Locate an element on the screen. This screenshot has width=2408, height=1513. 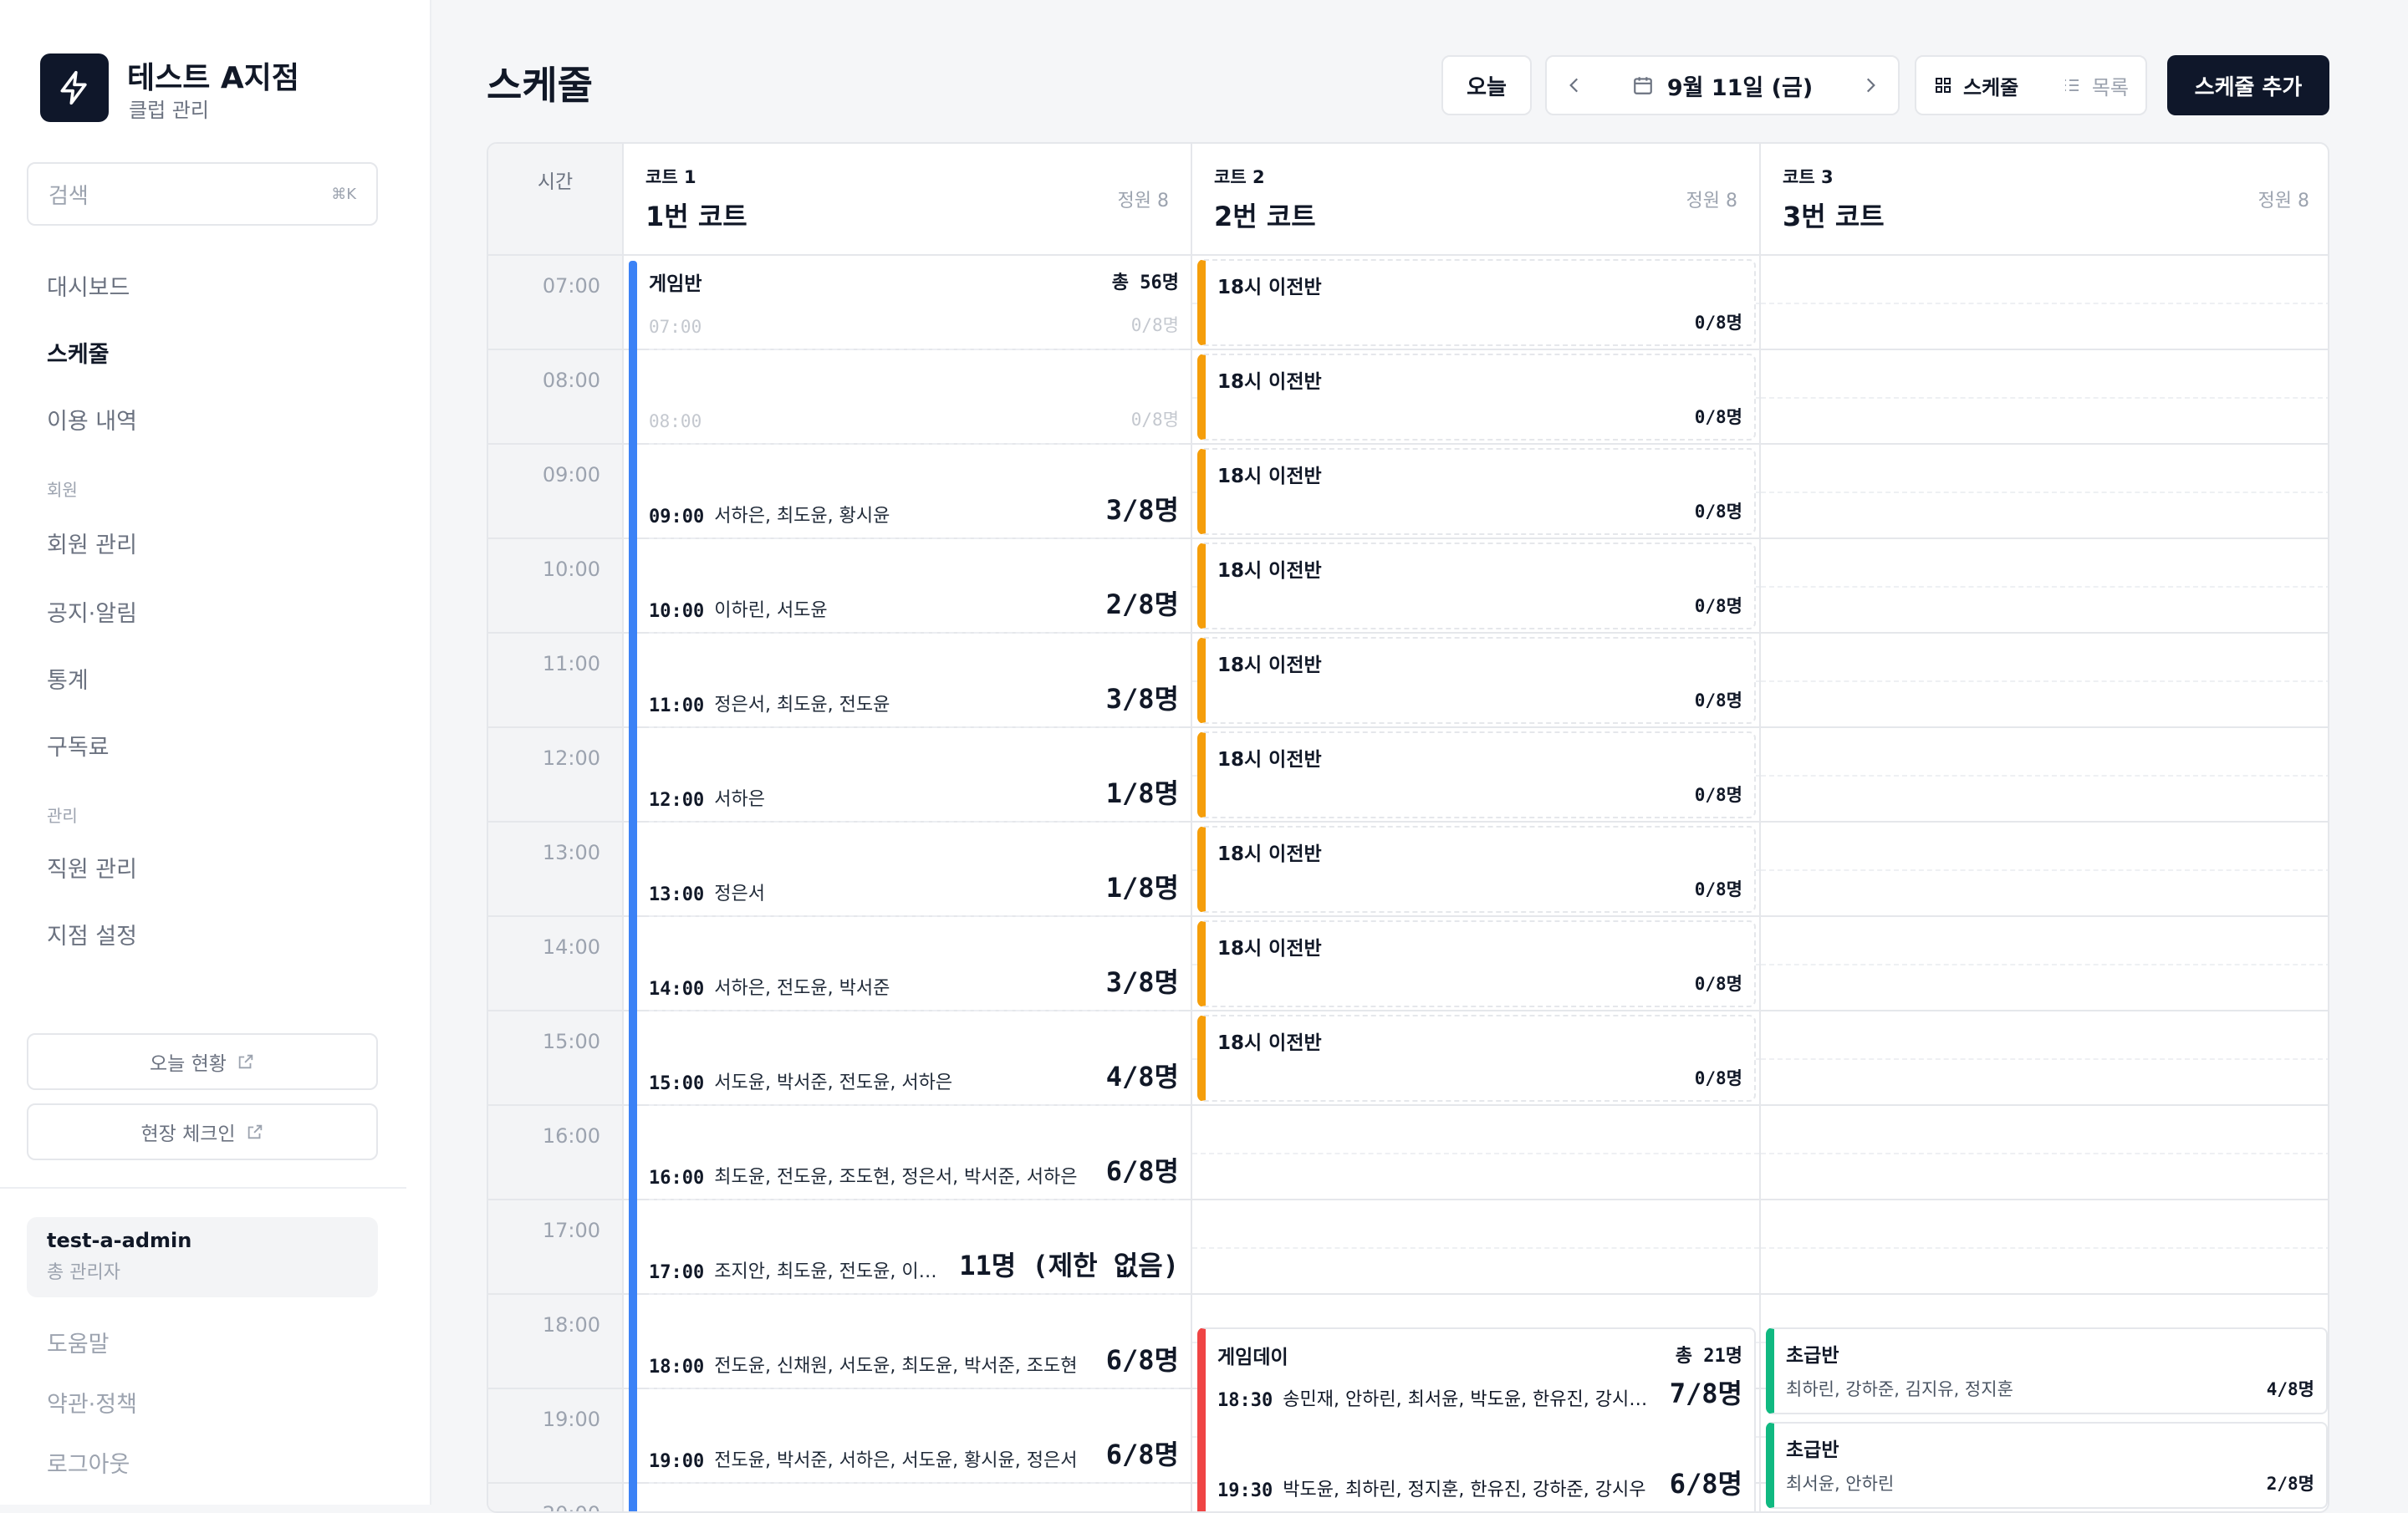
logout-link: 로그아웃 is located at coordinates (89, 1462).